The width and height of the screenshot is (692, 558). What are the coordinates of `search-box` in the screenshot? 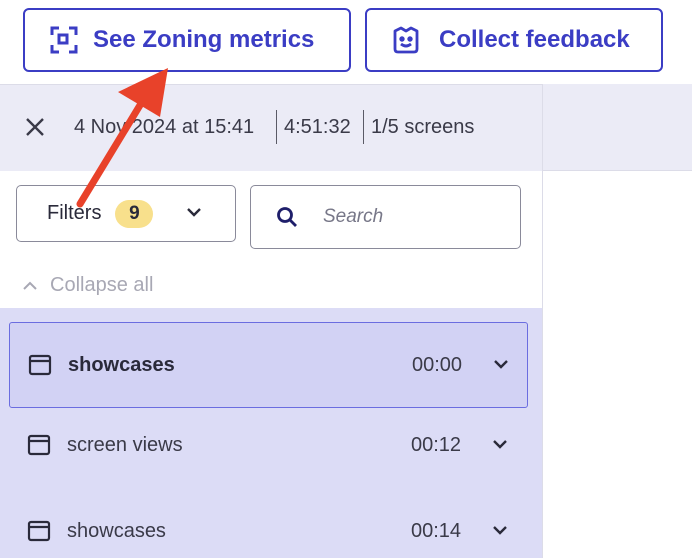 It's located at (385, 217).